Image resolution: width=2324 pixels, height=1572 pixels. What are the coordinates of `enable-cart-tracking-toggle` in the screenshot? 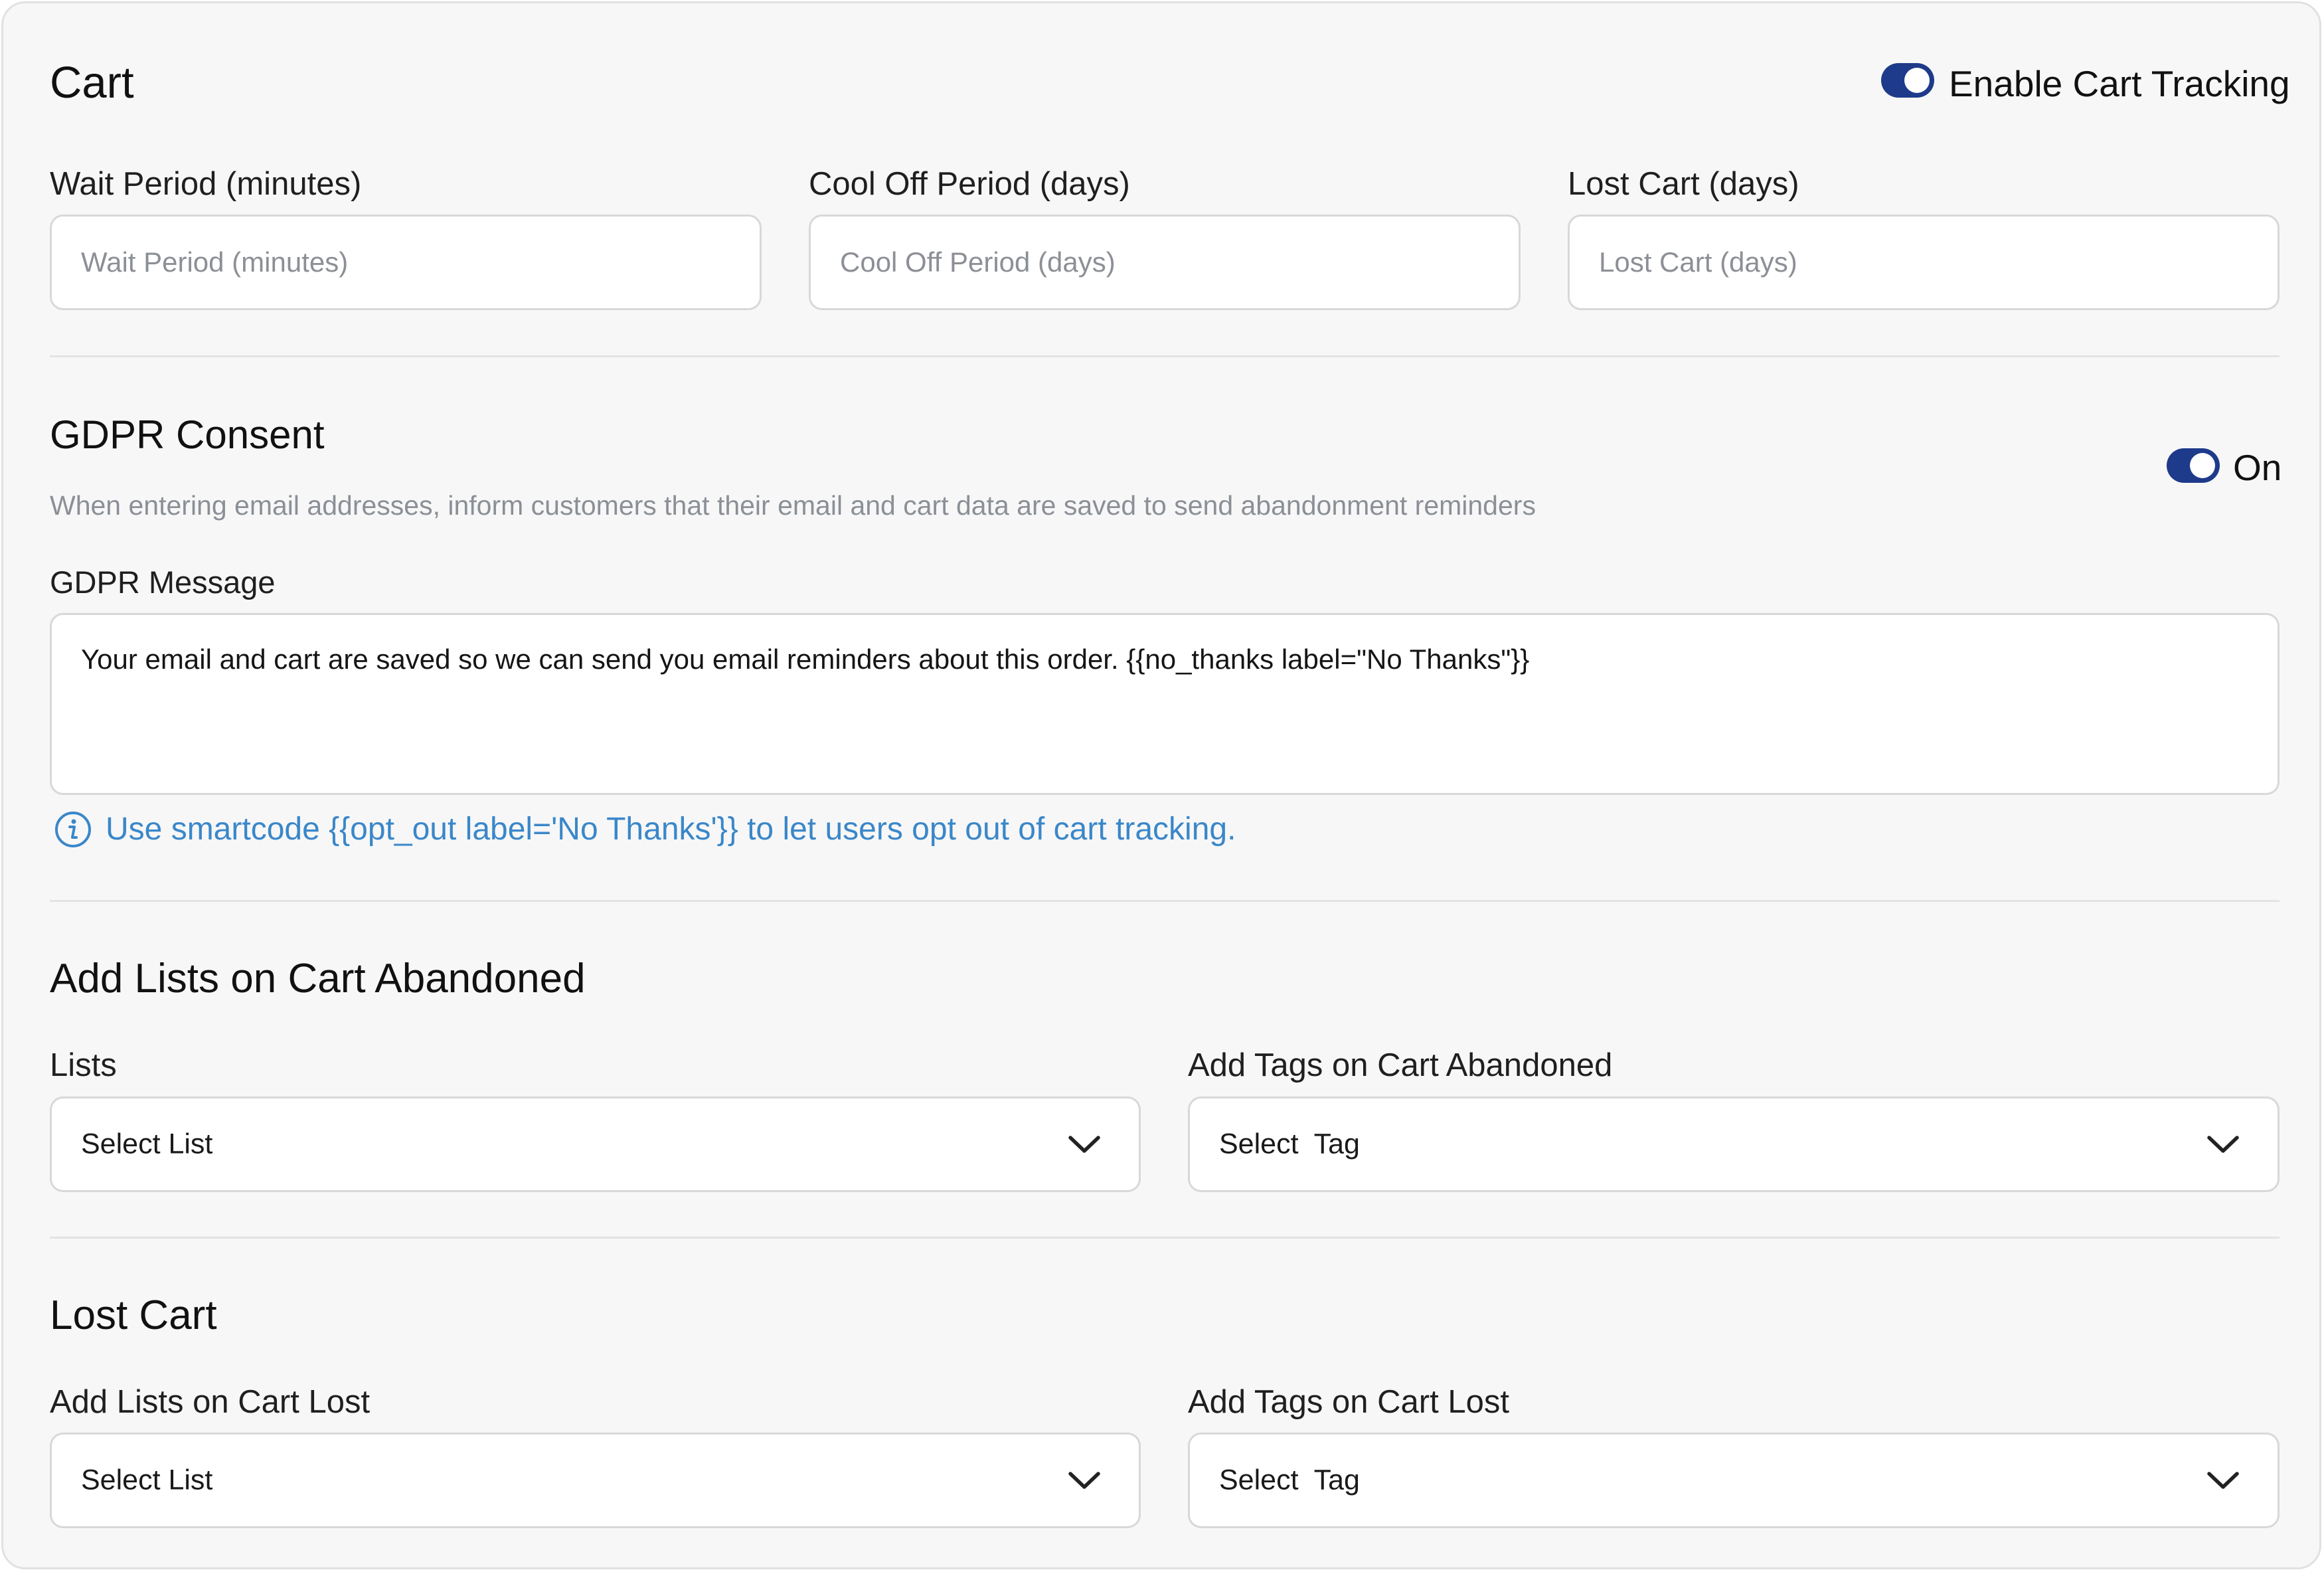 It's located at (1908, 80).